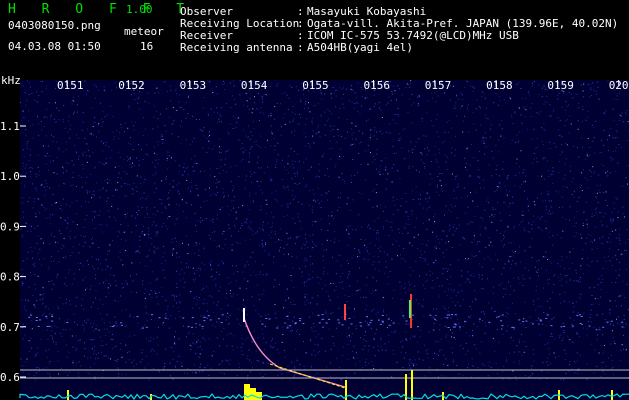 This screenshot has width=629, height=400. I want to click on app-name: H R O F F T, so click(101, 9).